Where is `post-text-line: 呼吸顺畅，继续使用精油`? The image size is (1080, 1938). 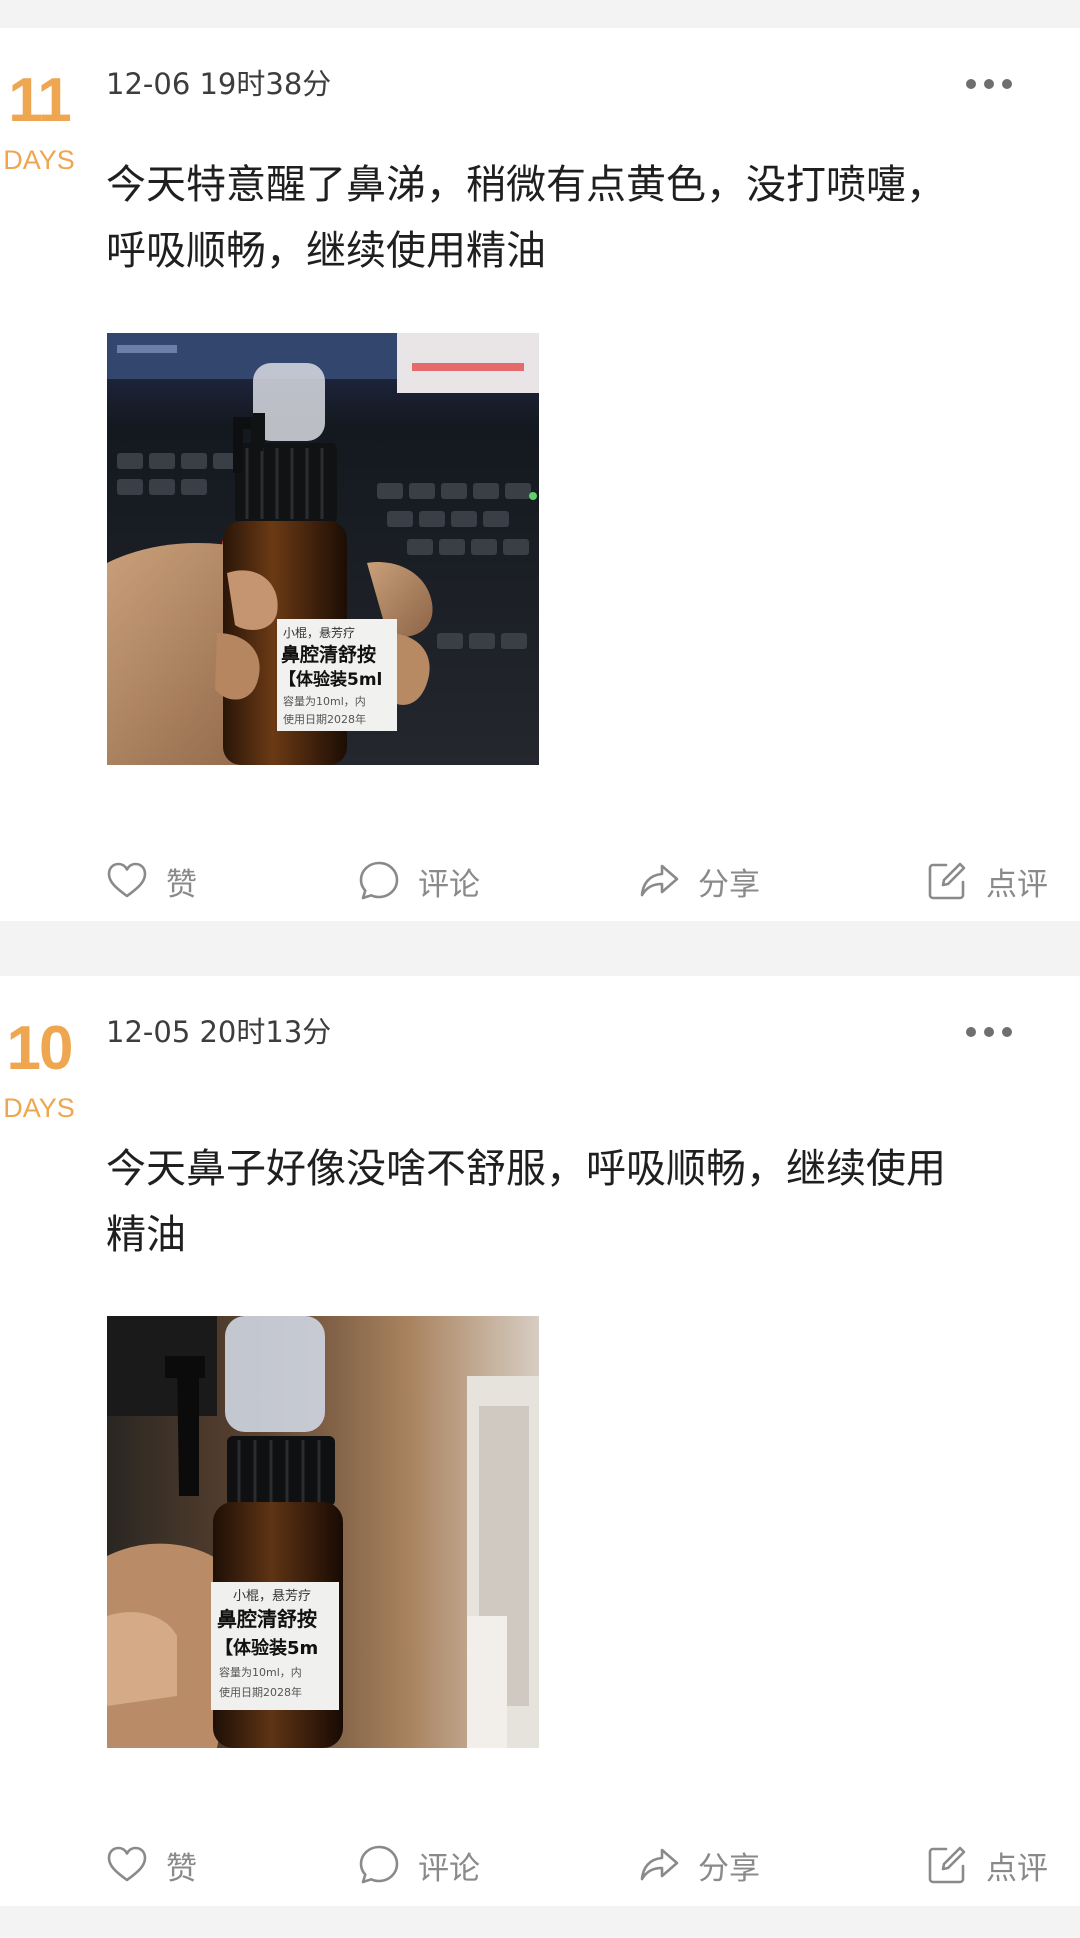
post-text-line: 呼吸顺畅，继续使用精油 is located at coordinates (326, 251).